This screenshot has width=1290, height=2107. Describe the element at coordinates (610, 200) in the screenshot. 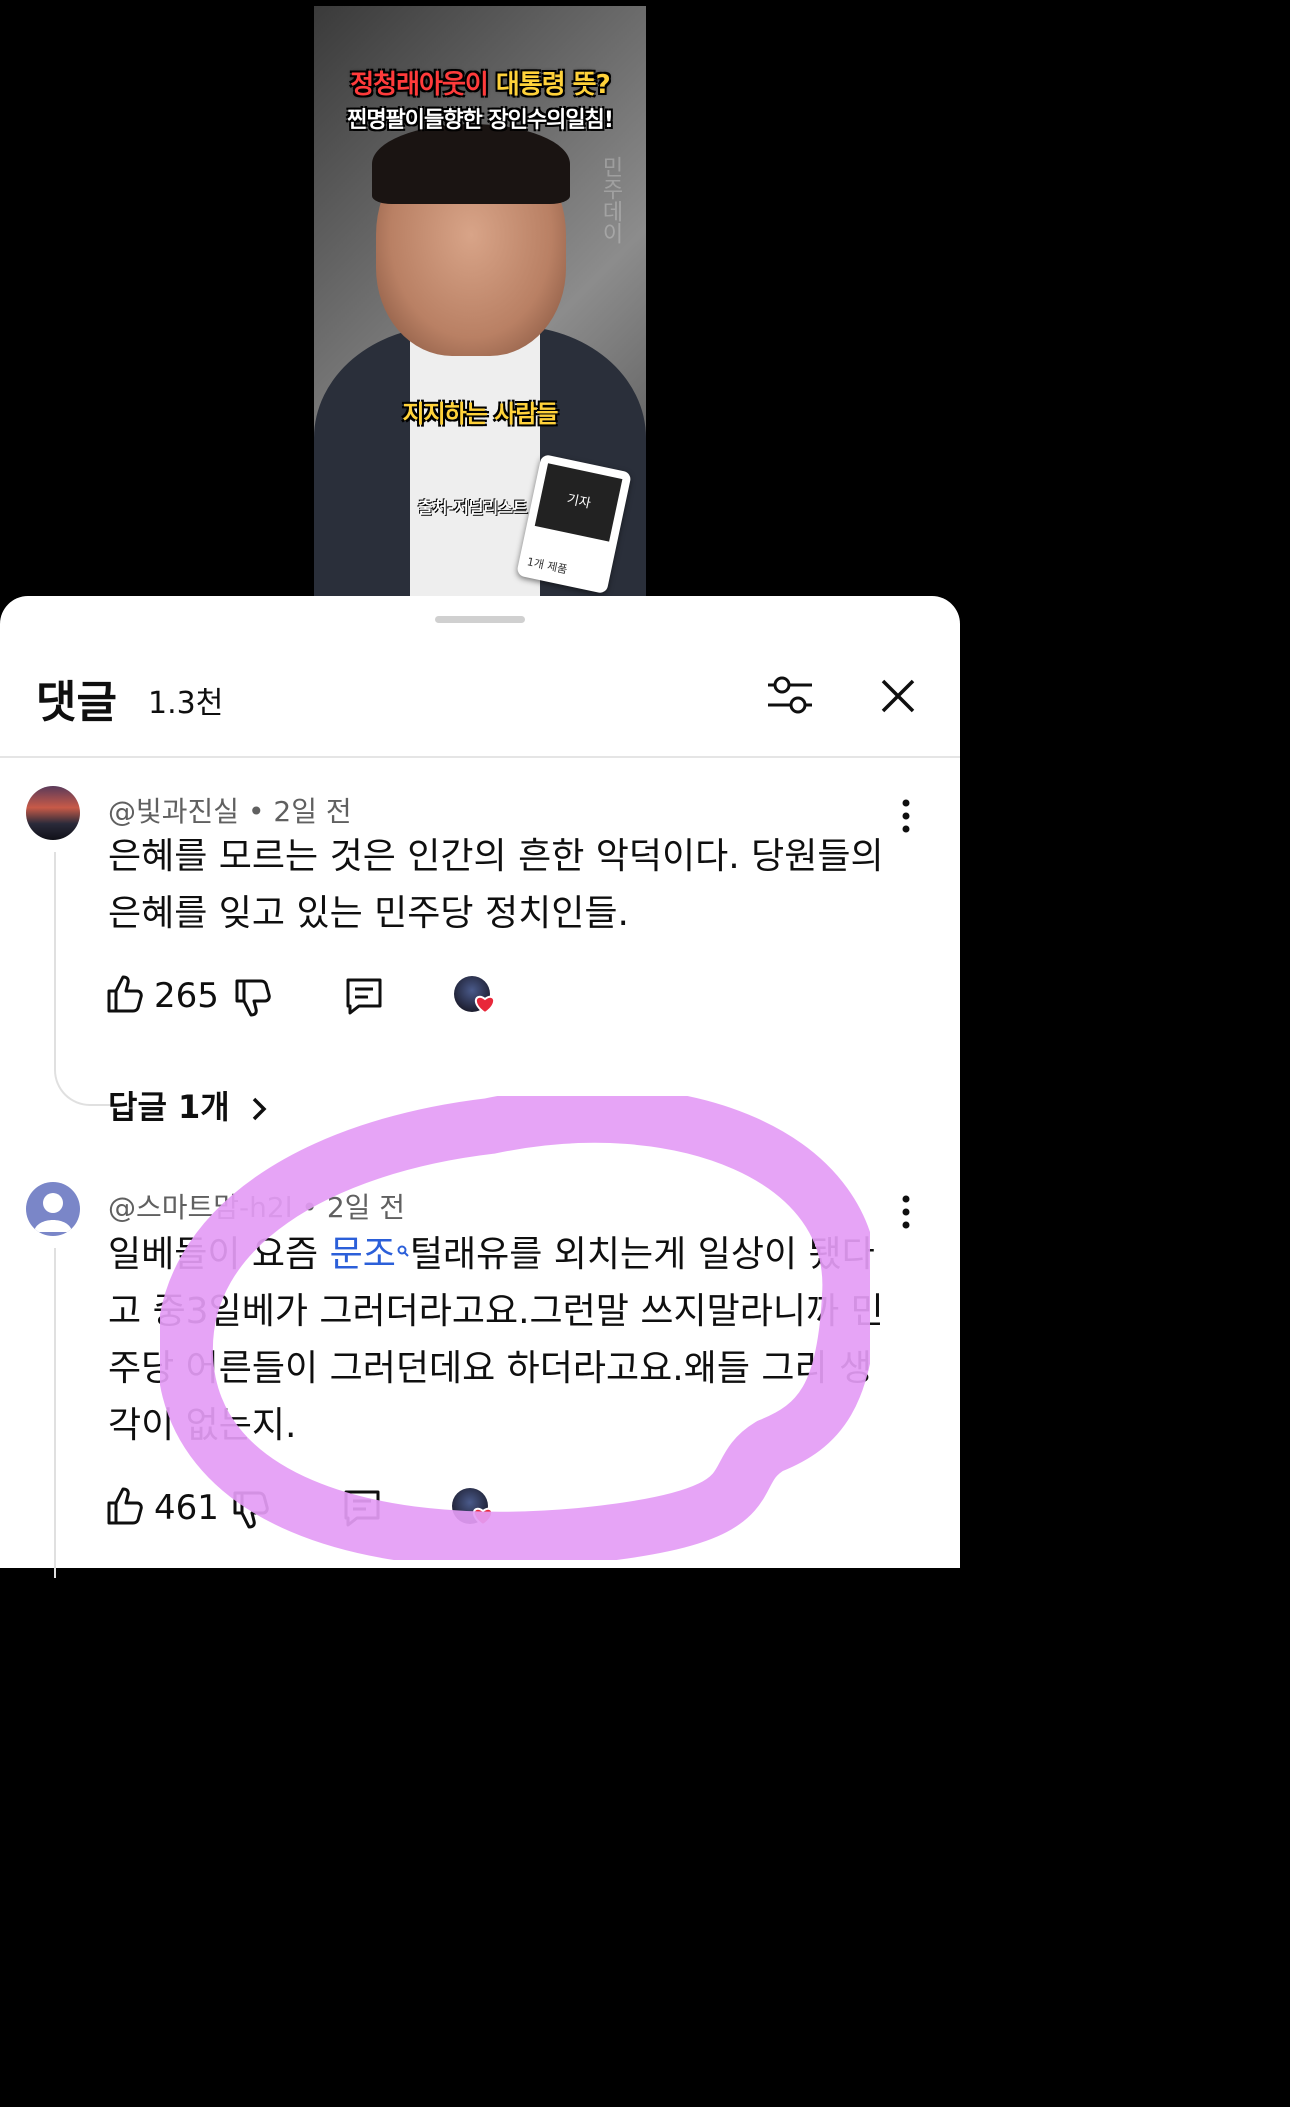

I see `video-watermark: 민주데이` at that location.